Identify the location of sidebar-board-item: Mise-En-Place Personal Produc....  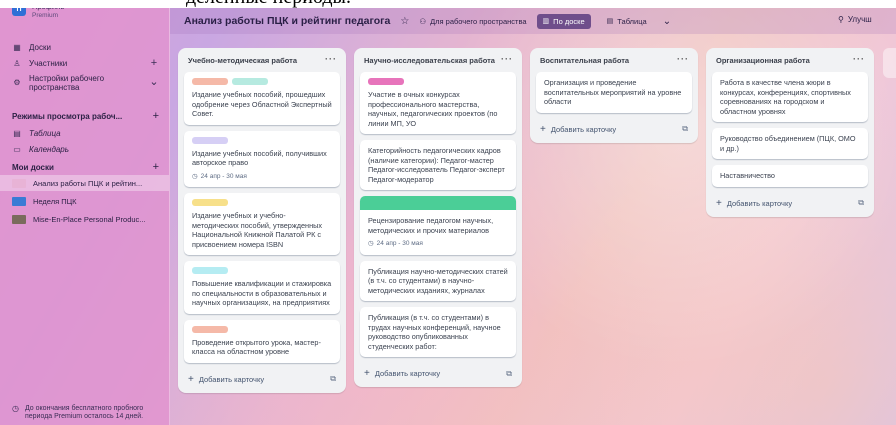
(84, 219).